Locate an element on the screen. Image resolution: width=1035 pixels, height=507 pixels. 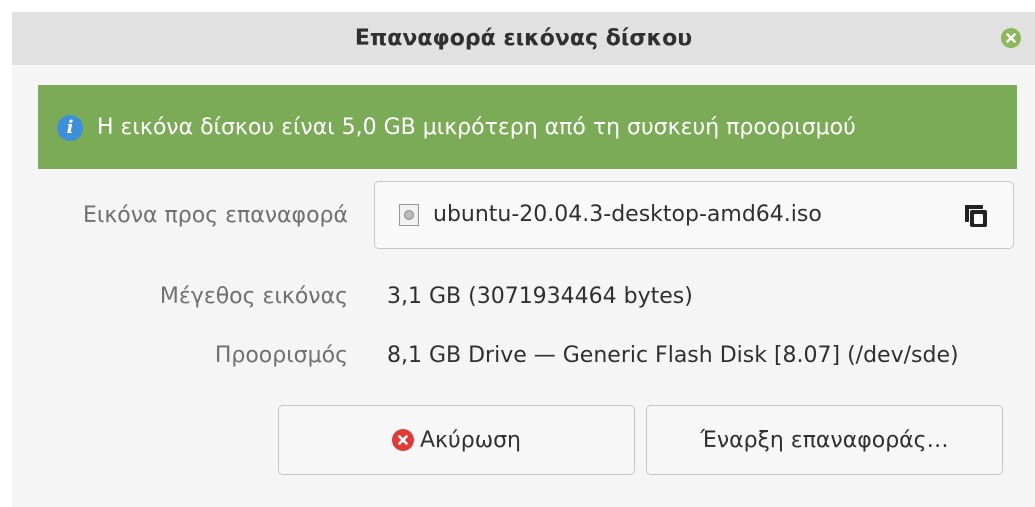
cancel-button-label: Ακύρωση is located at coordinates (470, 440).